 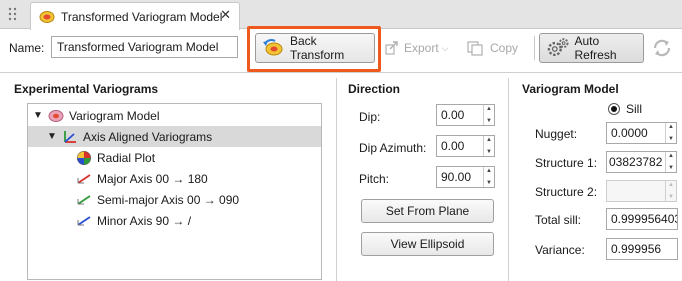 I want to click on tree-item-major-axis: Major Axis 00 → 180, so click(x=174, y=178).